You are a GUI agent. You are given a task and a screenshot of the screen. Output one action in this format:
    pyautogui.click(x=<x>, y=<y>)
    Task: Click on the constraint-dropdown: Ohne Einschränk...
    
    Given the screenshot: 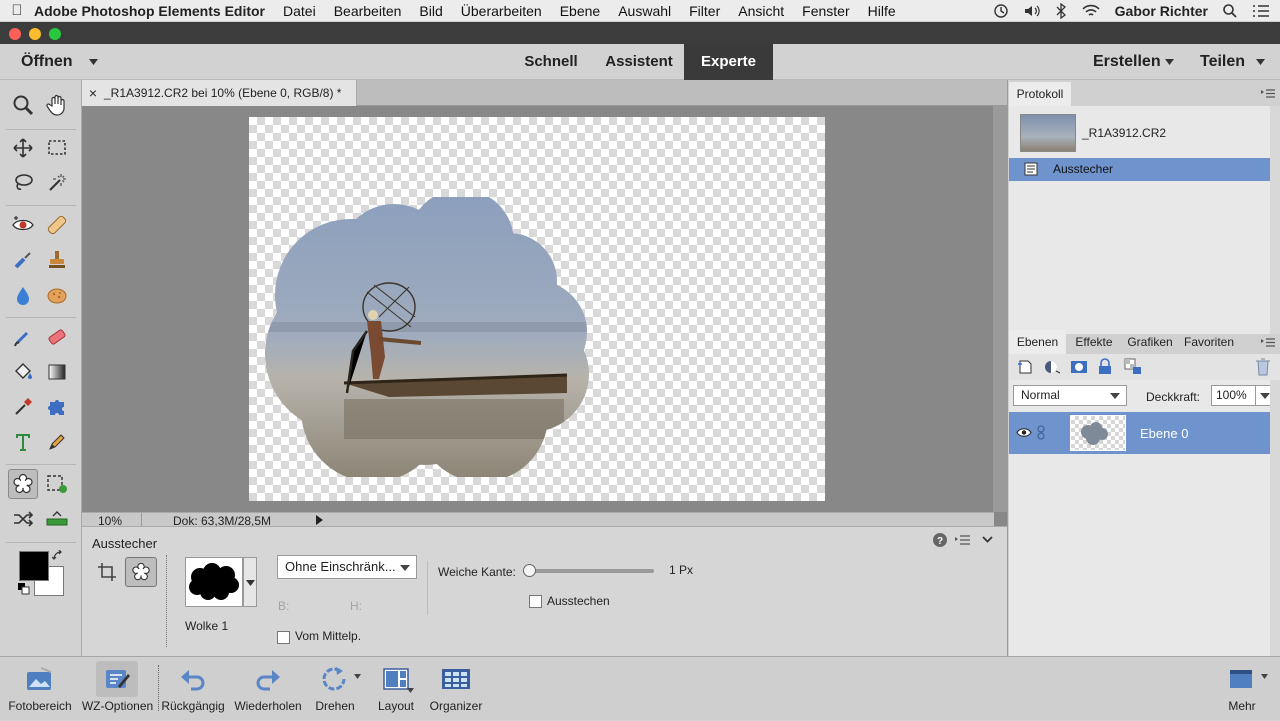 What is the action you would take?
    pyautogui.click(x=347, y=567)
    